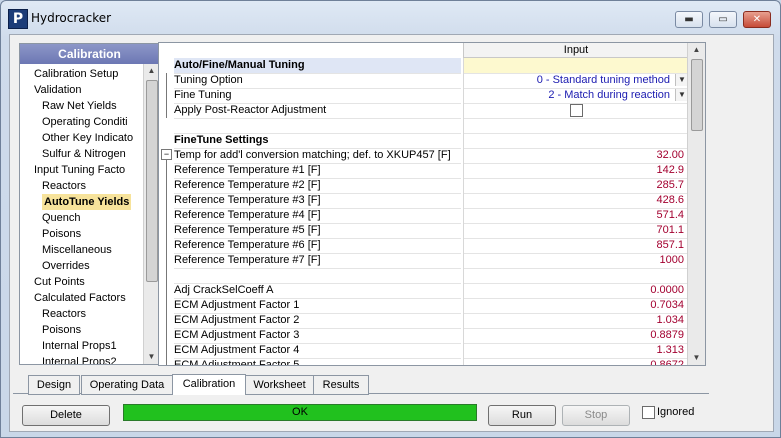  I want to click on tree-item: Calibration Setup, so click(76, 74).